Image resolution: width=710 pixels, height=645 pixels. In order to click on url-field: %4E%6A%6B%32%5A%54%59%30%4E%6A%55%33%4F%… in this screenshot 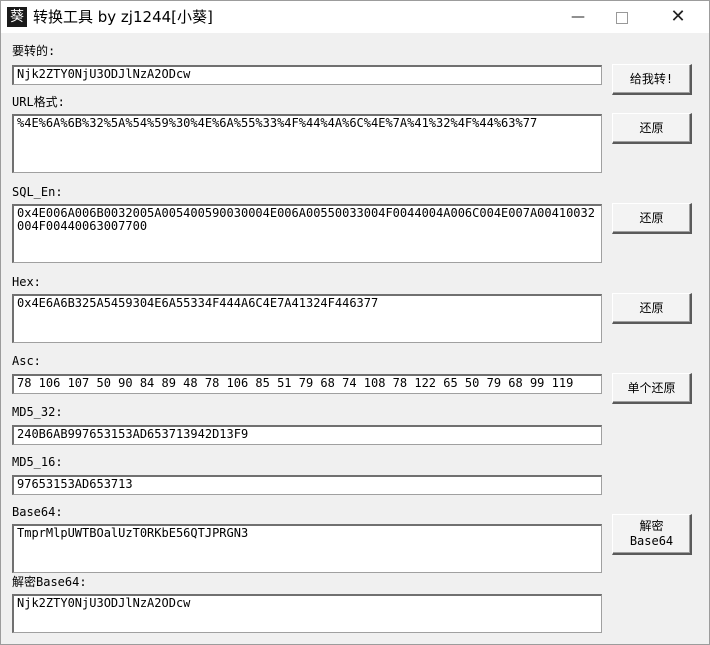, I will do `click(307, 143)`.